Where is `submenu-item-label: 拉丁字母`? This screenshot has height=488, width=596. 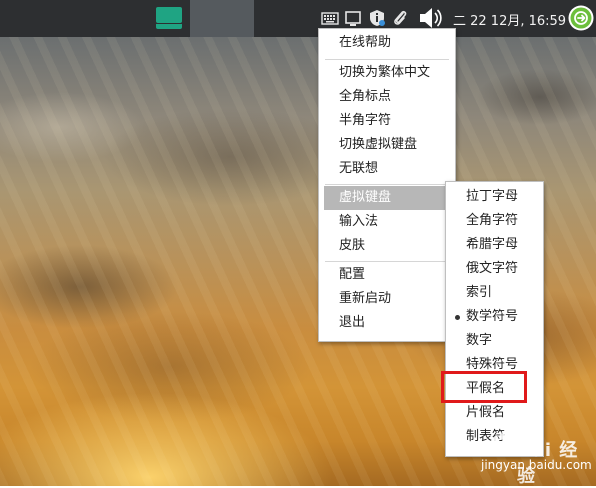
submenu-item-label: 拉丁字母 is located at coordinates (492, 196).